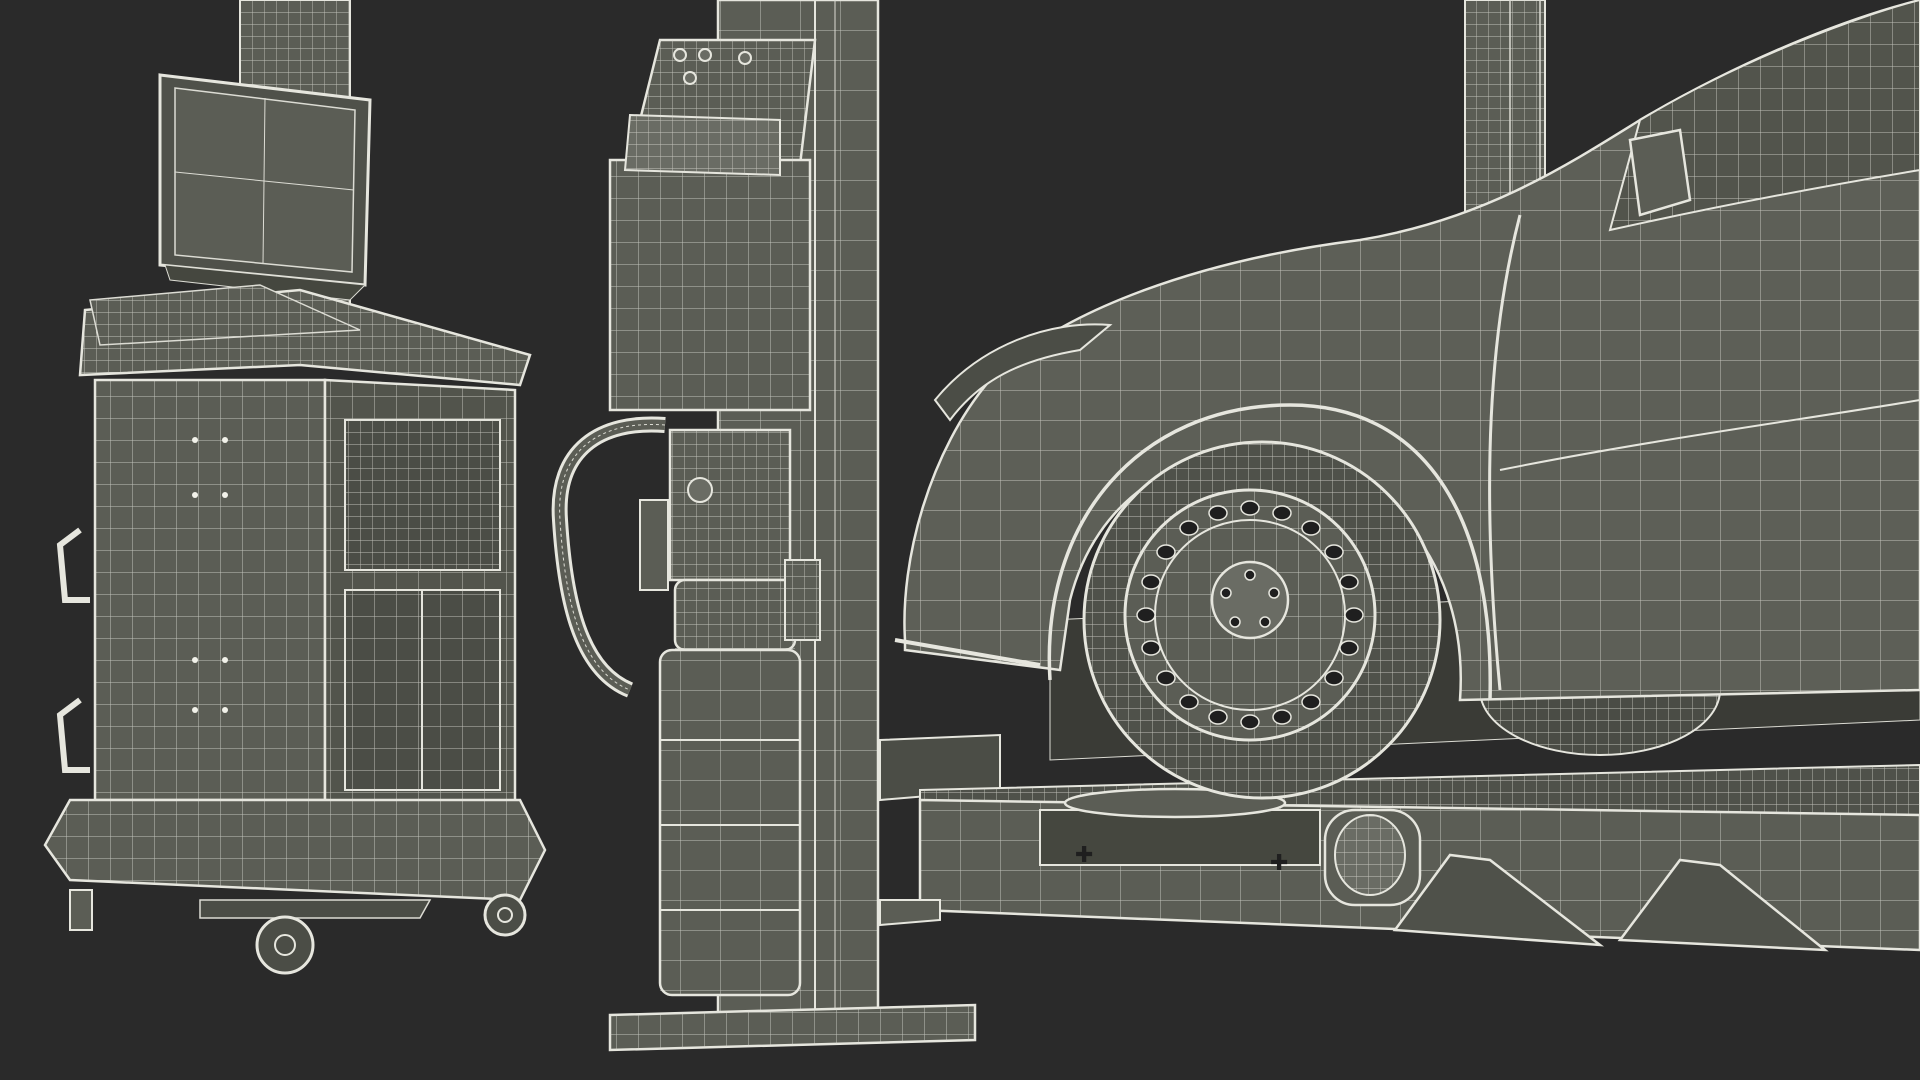  Describe the element at coordinates (265, 187) in the screenshot. I see `console-monitor` at that location.